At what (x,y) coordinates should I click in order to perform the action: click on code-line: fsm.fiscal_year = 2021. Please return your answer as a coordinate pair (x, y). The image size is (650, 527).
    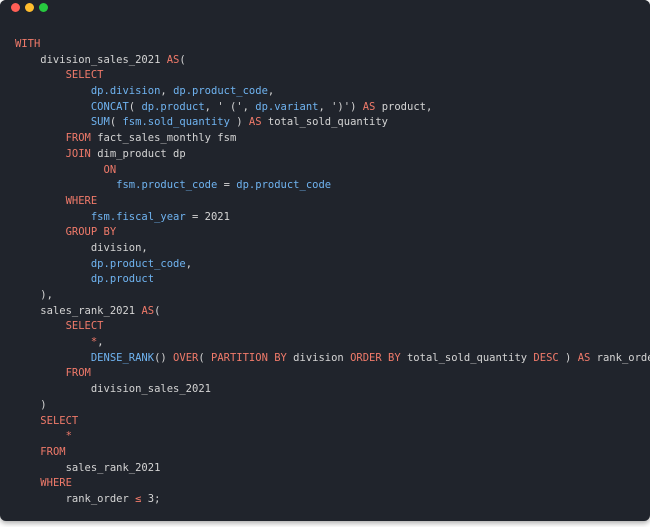
    Looking at the image, I should click on (332, 218).